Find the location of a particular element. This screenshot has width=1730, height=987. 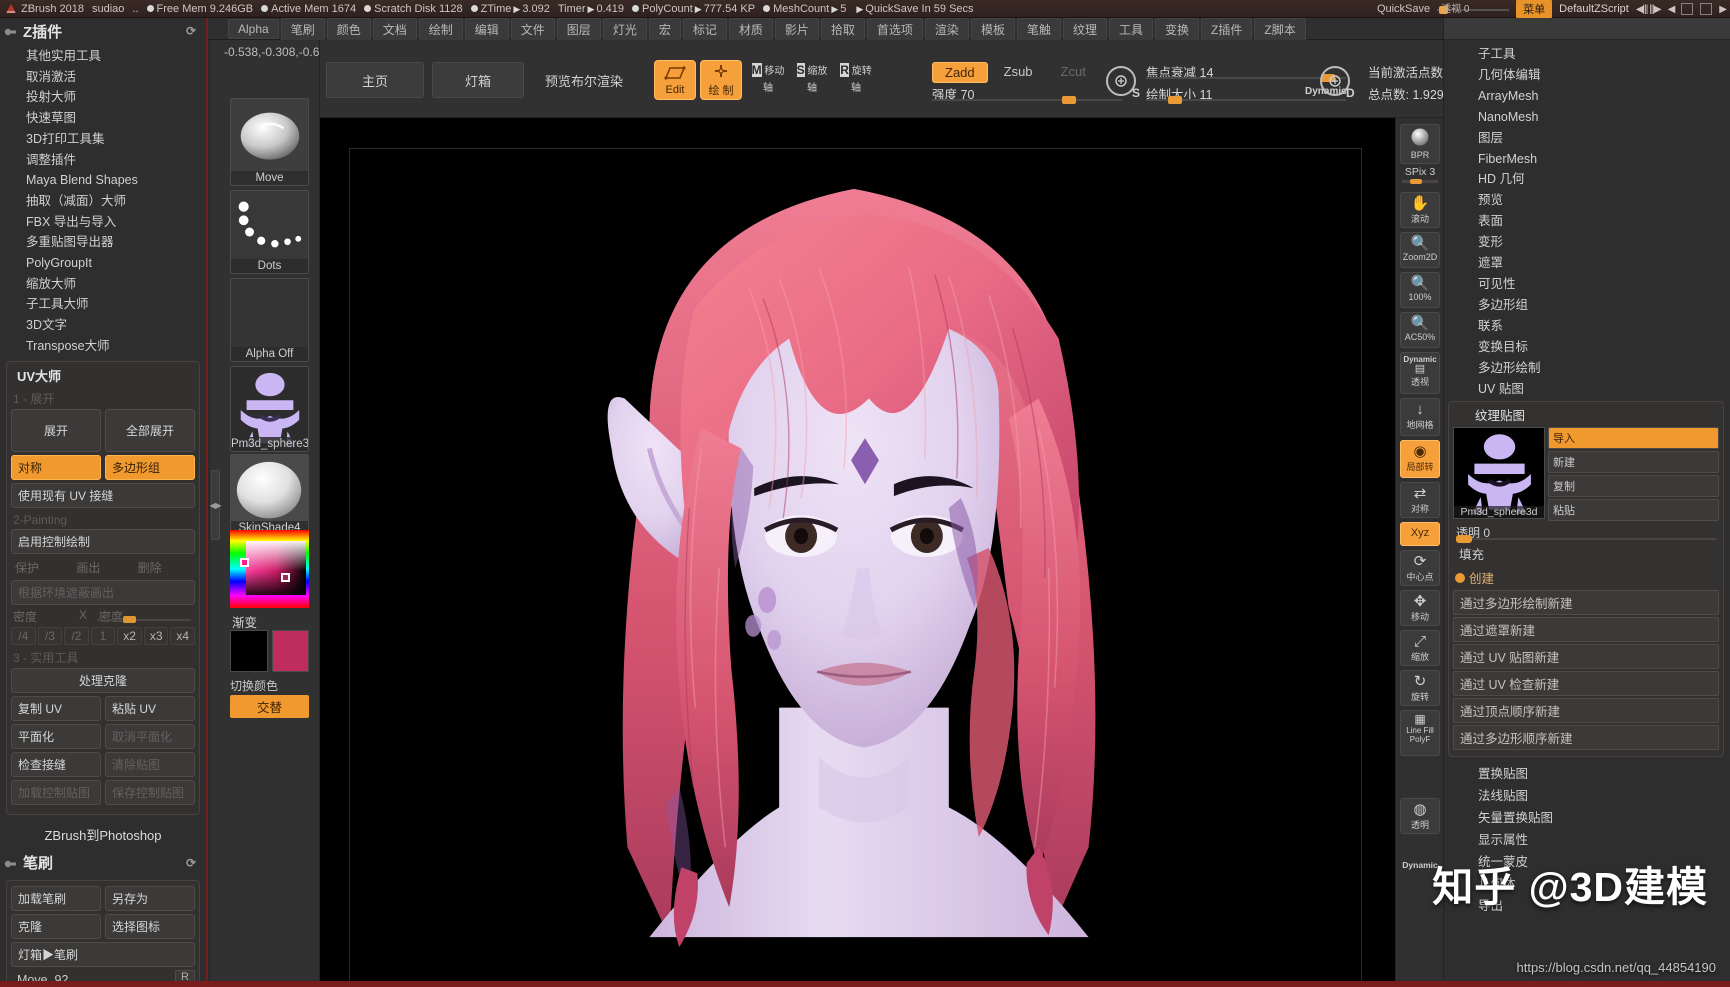

menu-preferences: 首选项 is located at coordinates (894, 29).